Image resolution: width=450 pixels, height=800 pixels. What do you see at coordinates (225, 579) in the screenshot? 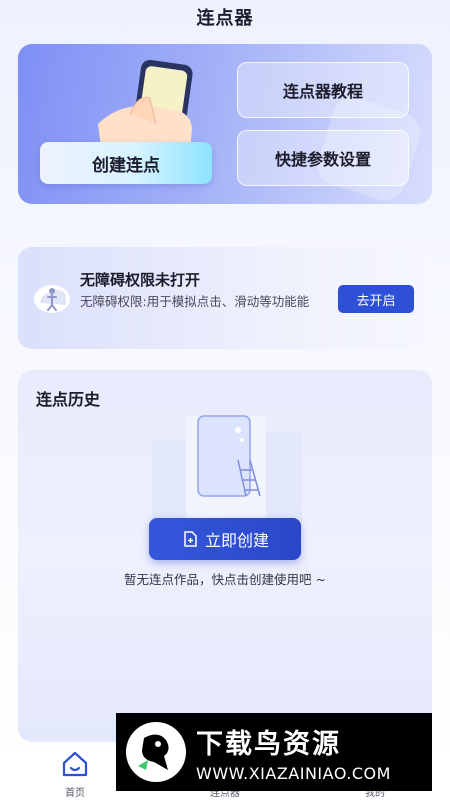
I see `empty-state-text: 暂无连点作品，快点击创建使用吧 ~` at bounding box center [225, 579].